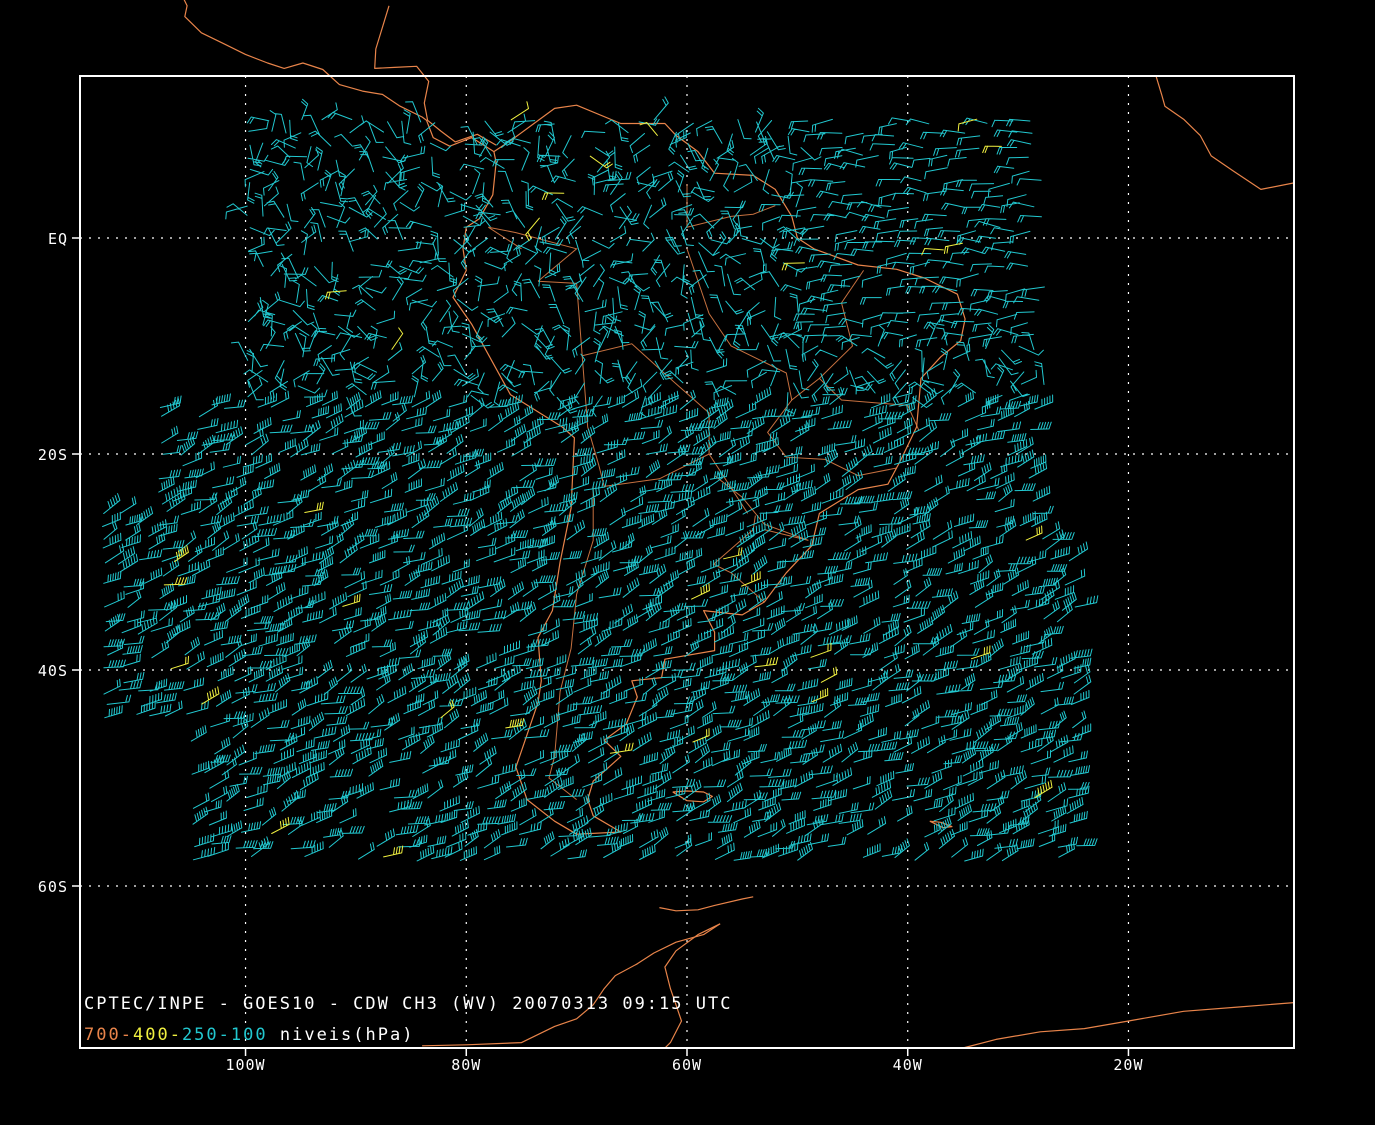 This screenshot has height=1125, width=1375. What do you see at coordinates (200, 1035) in the screenshot?
I see `level-legend-item: 250` at bounding box center [200, 1035].